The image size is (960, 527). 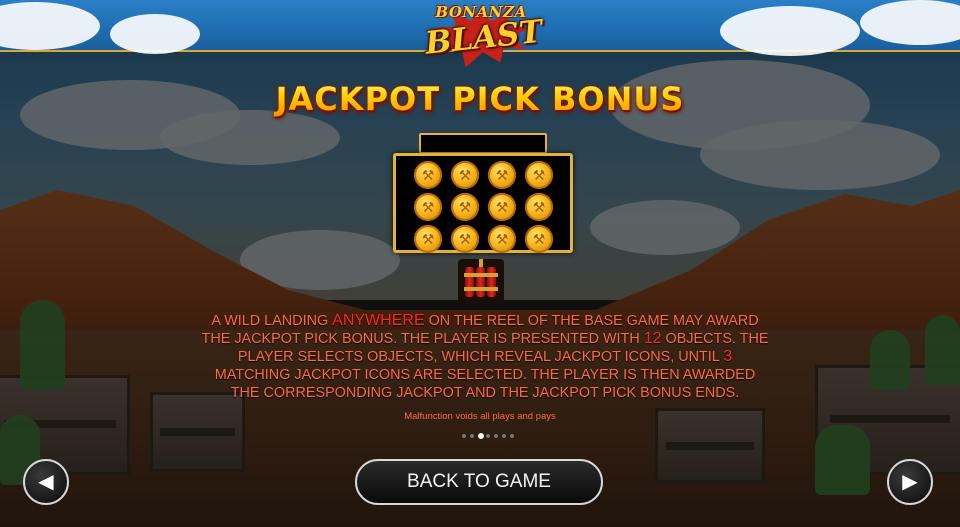 What do you see at coordinates (378, 320) in the screenshot?
I see `description-highlight: ANYWHERE` at bounding box center [378, 320].